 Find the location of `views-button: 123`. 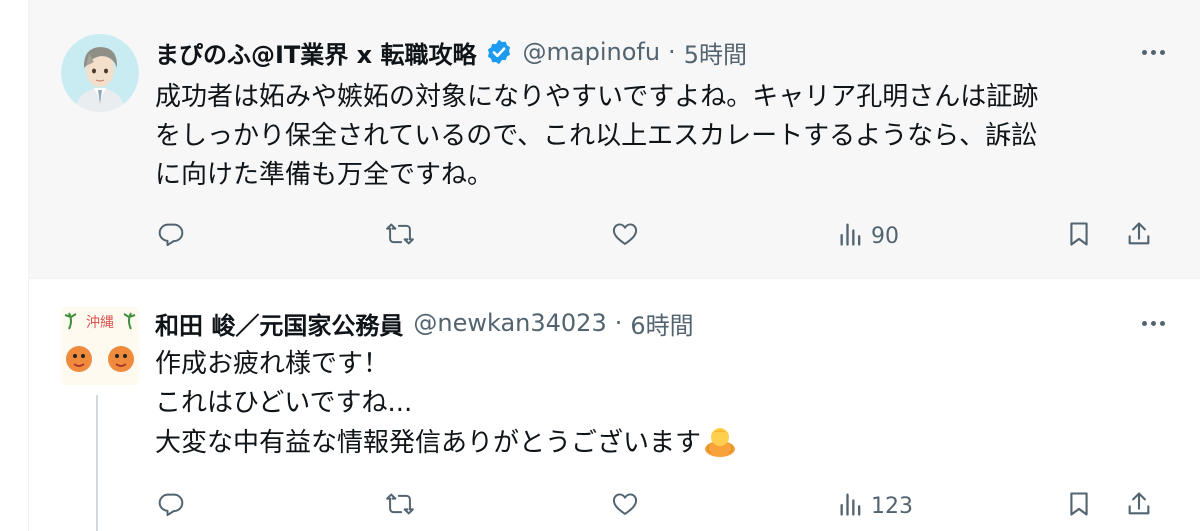

views-button: 123 is located at coordinates (875, 506).